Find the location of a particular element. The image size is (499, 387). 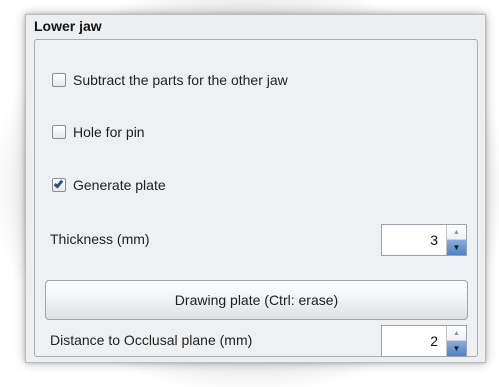

thickness-spinner-buttons: ▲ ▼ is located at coordinates (456, 240).